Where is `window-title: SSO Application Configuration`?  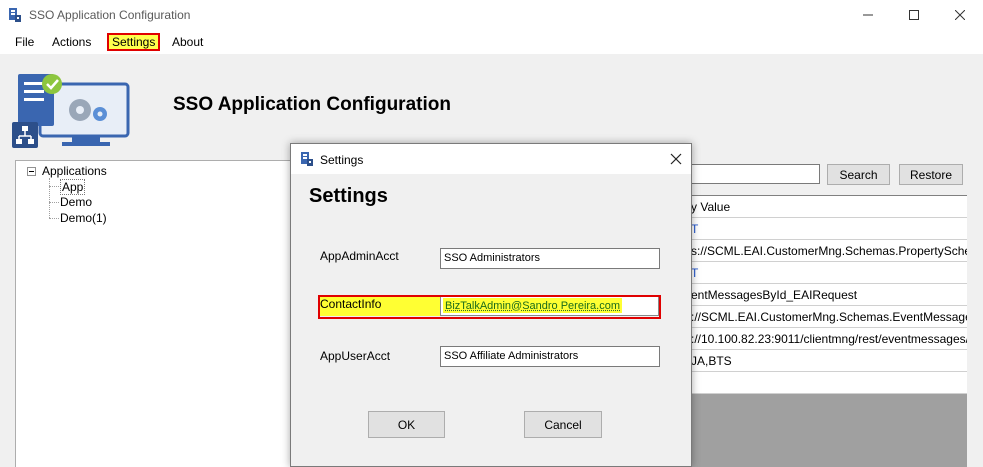
window-title: SSO Application Configuration is located at coordinates (110, 15).